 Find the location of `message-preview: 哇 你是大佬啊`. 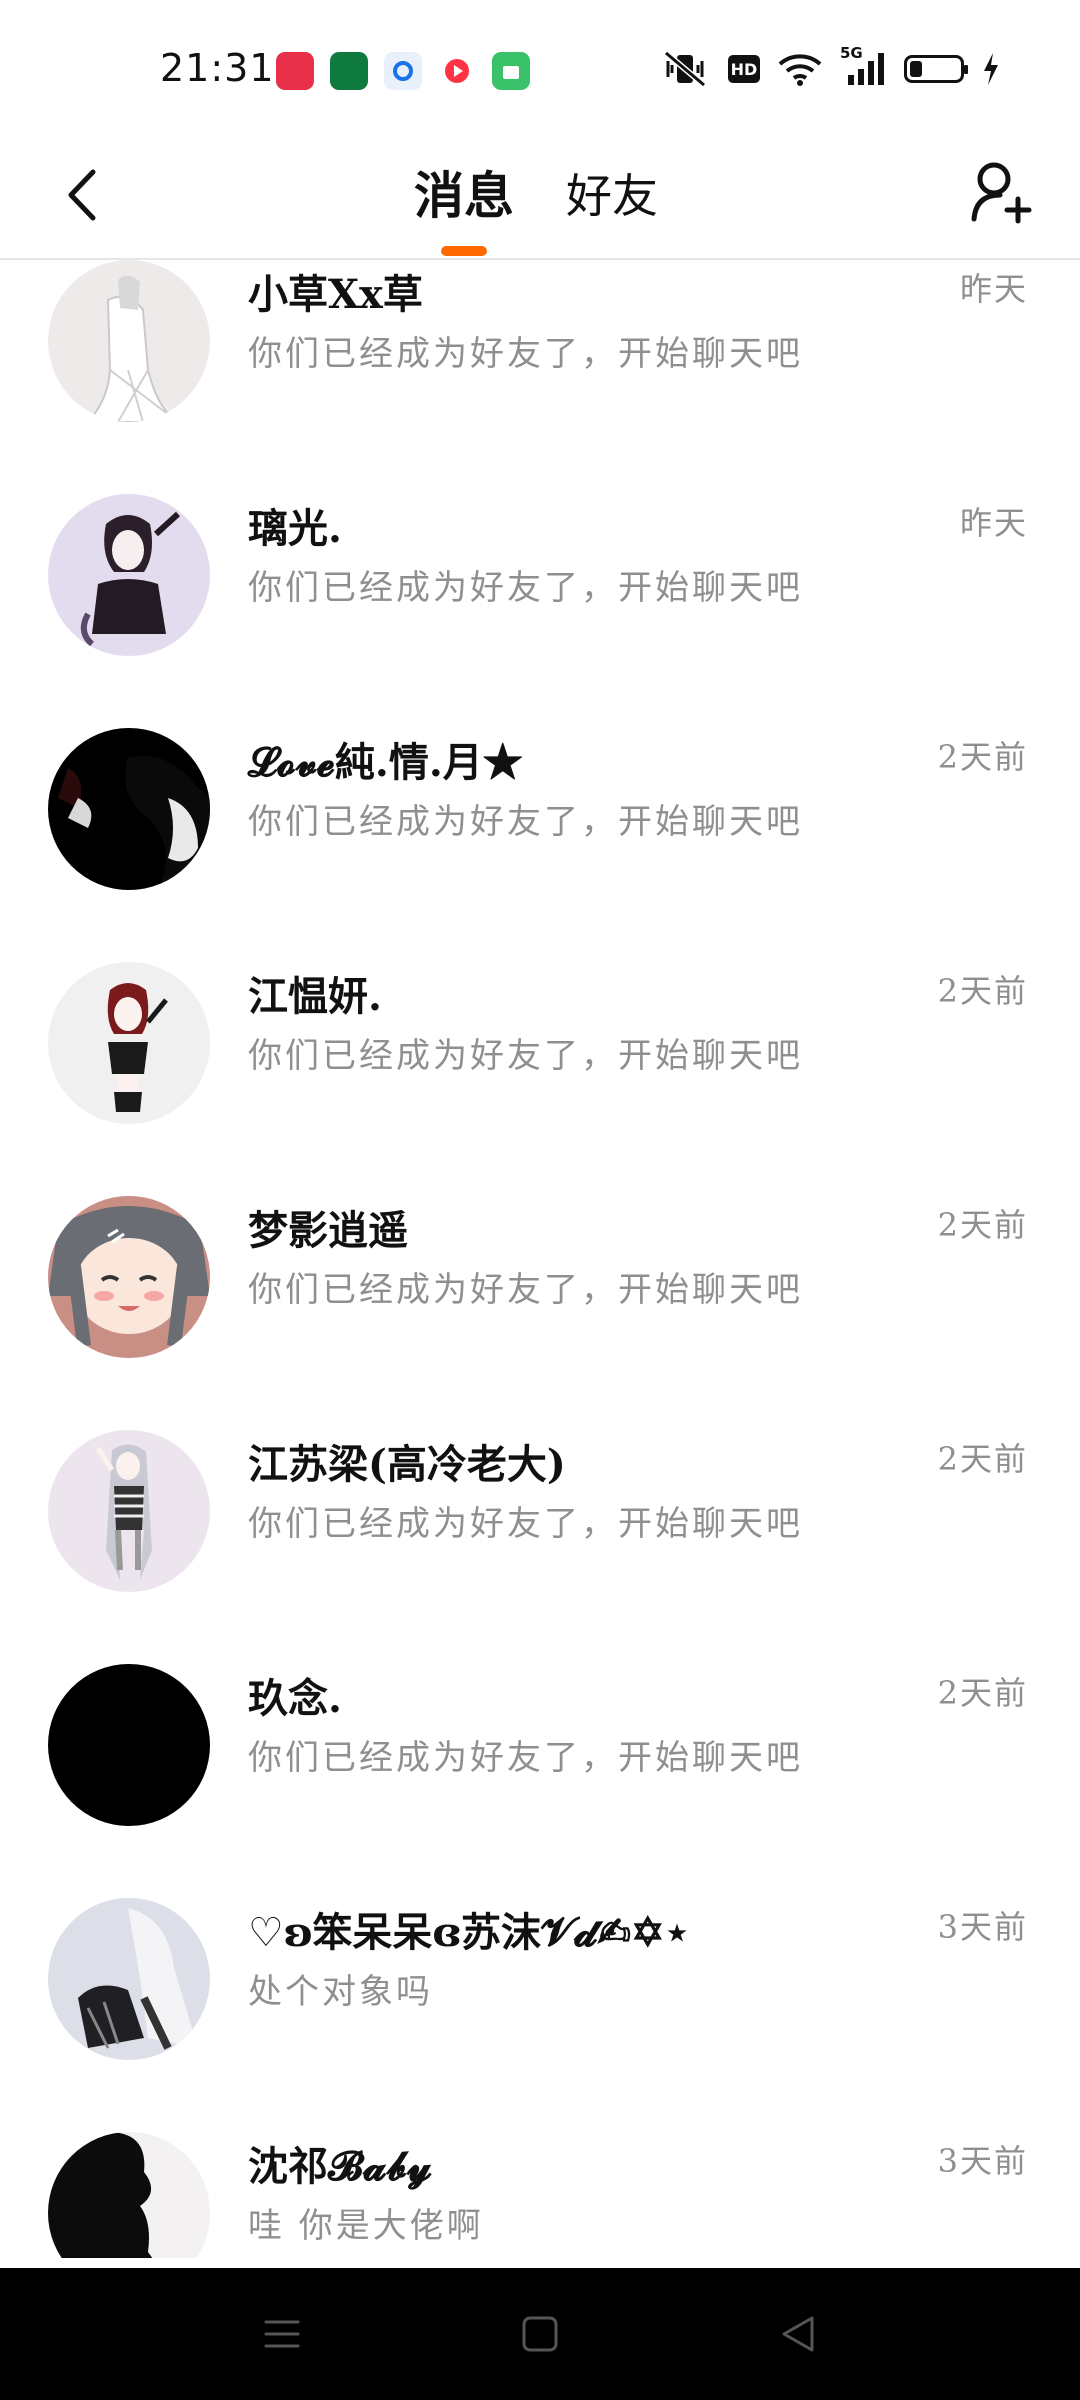

message-preview: 哇 你是大佬啊 is located at coordinates (366, 2226).